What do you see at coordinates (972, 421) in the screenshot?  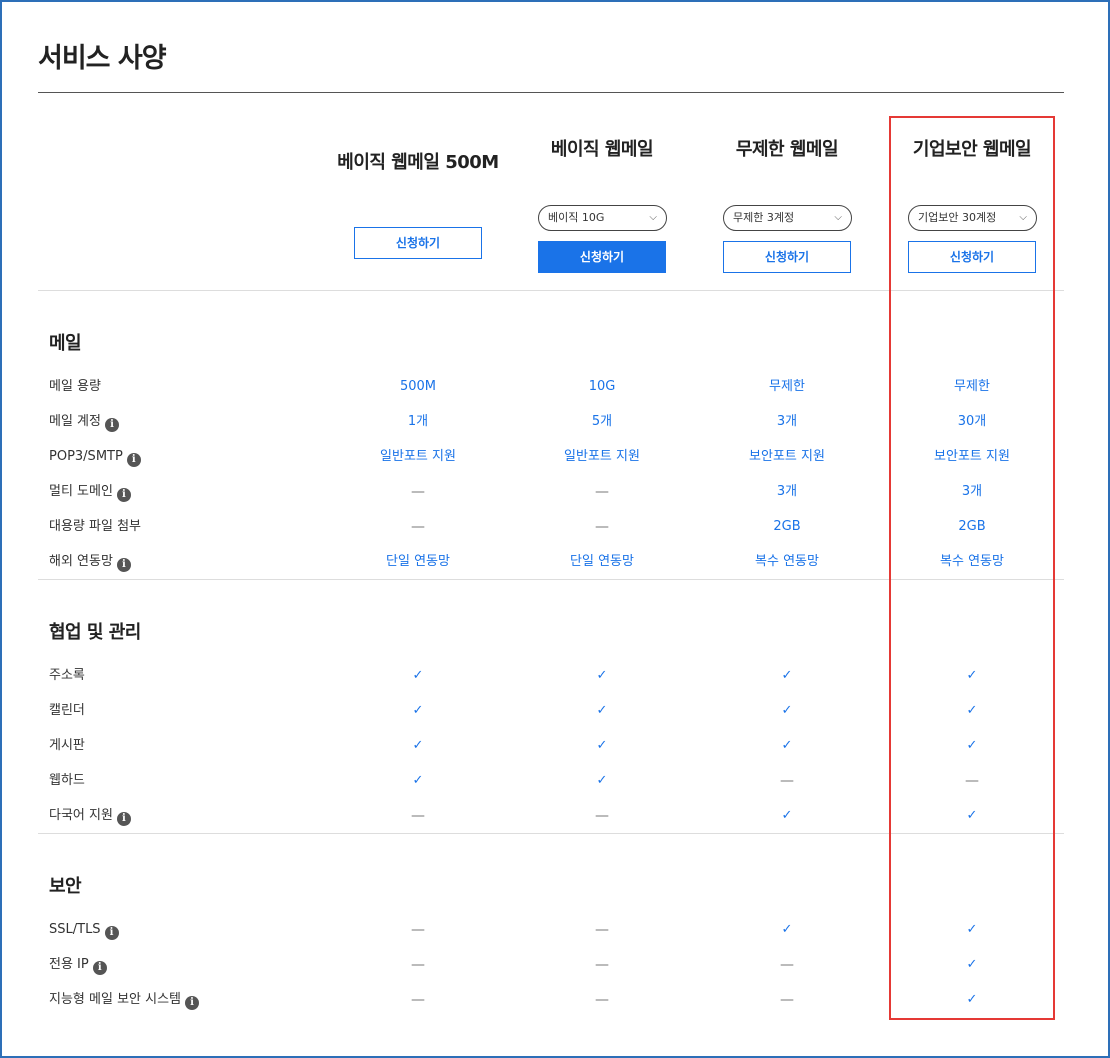 I see `spec-value: 30개` at bounding box center [972, 421].